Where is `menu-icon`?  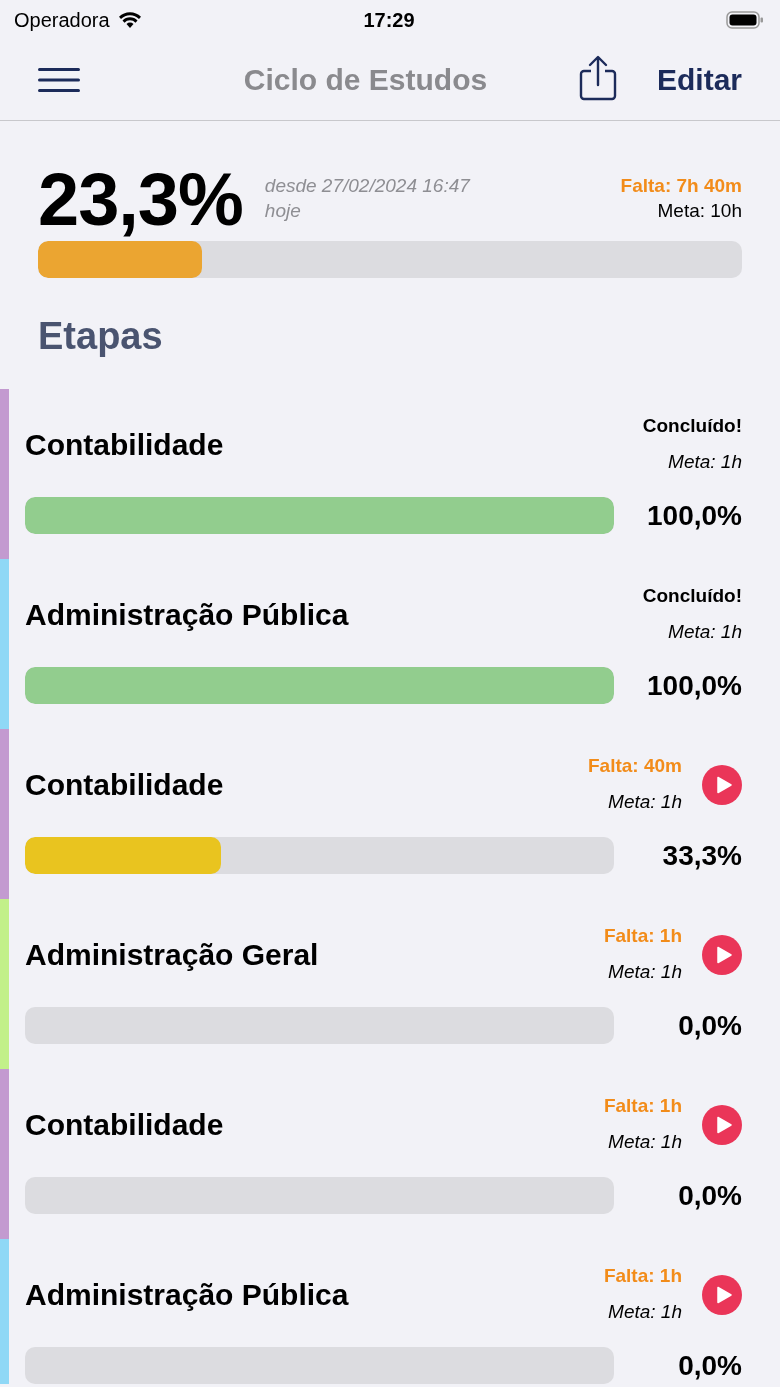 menu-icon is located at coordinates (59, 80).